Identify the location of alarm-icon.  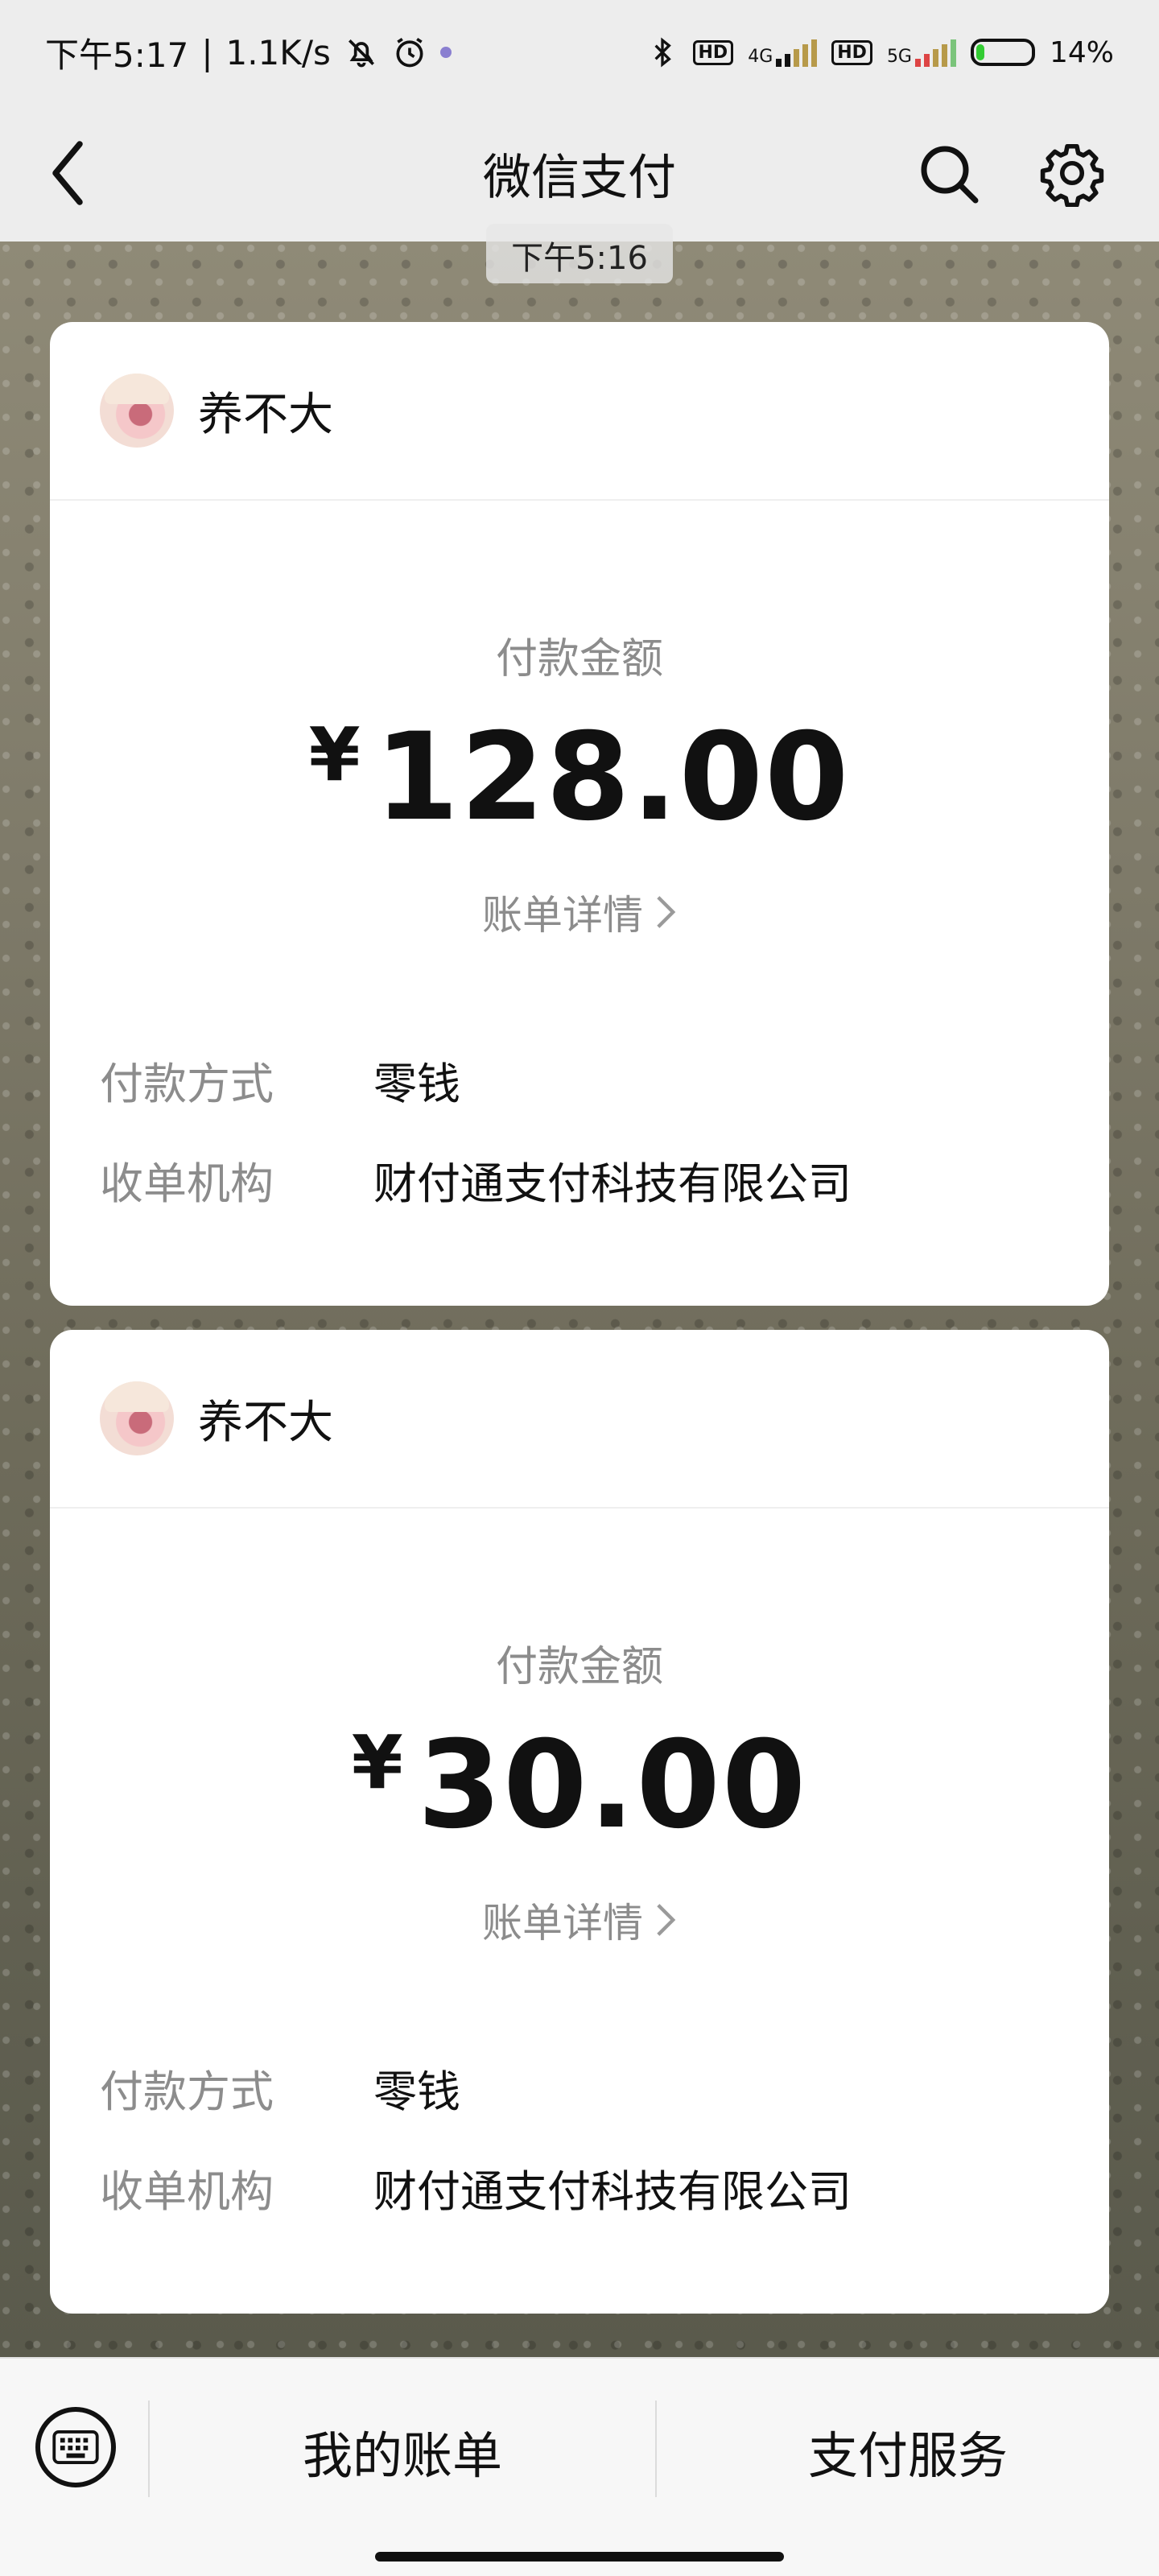
(409, 53).